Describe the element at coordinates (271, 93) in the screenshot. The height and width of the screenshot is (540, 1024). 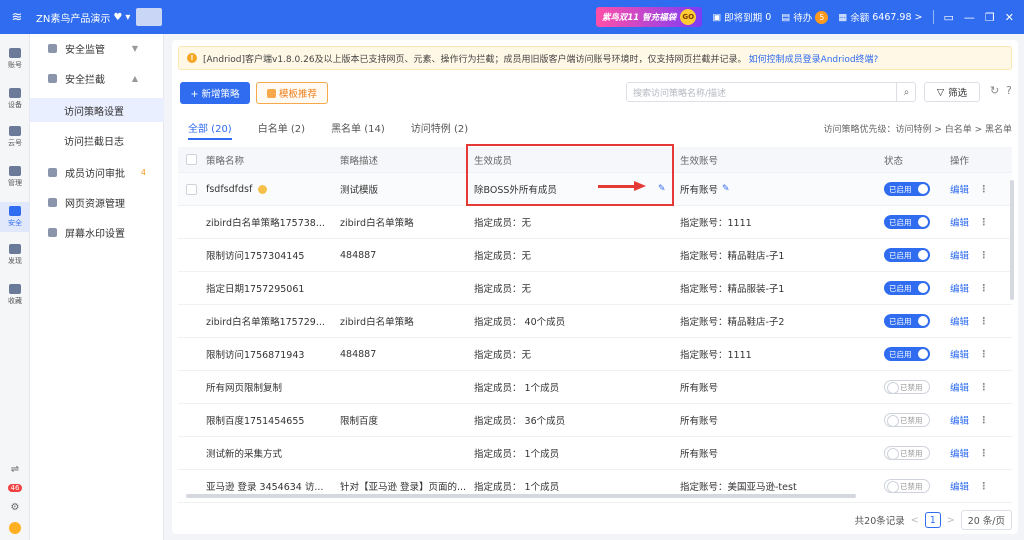
I see `thumbs-up-icon` at that location.